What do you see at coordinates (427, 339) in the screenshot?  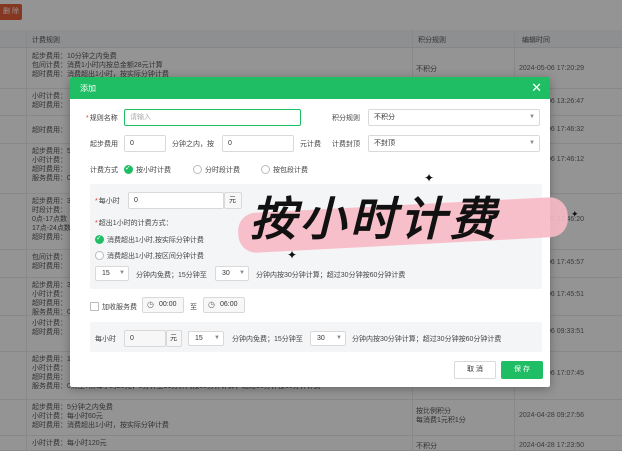 I see `svc-interval-b-text: 分钟内按30分钟计算；超过30分钟按60分钟计费` at bounding box center [427, 339].